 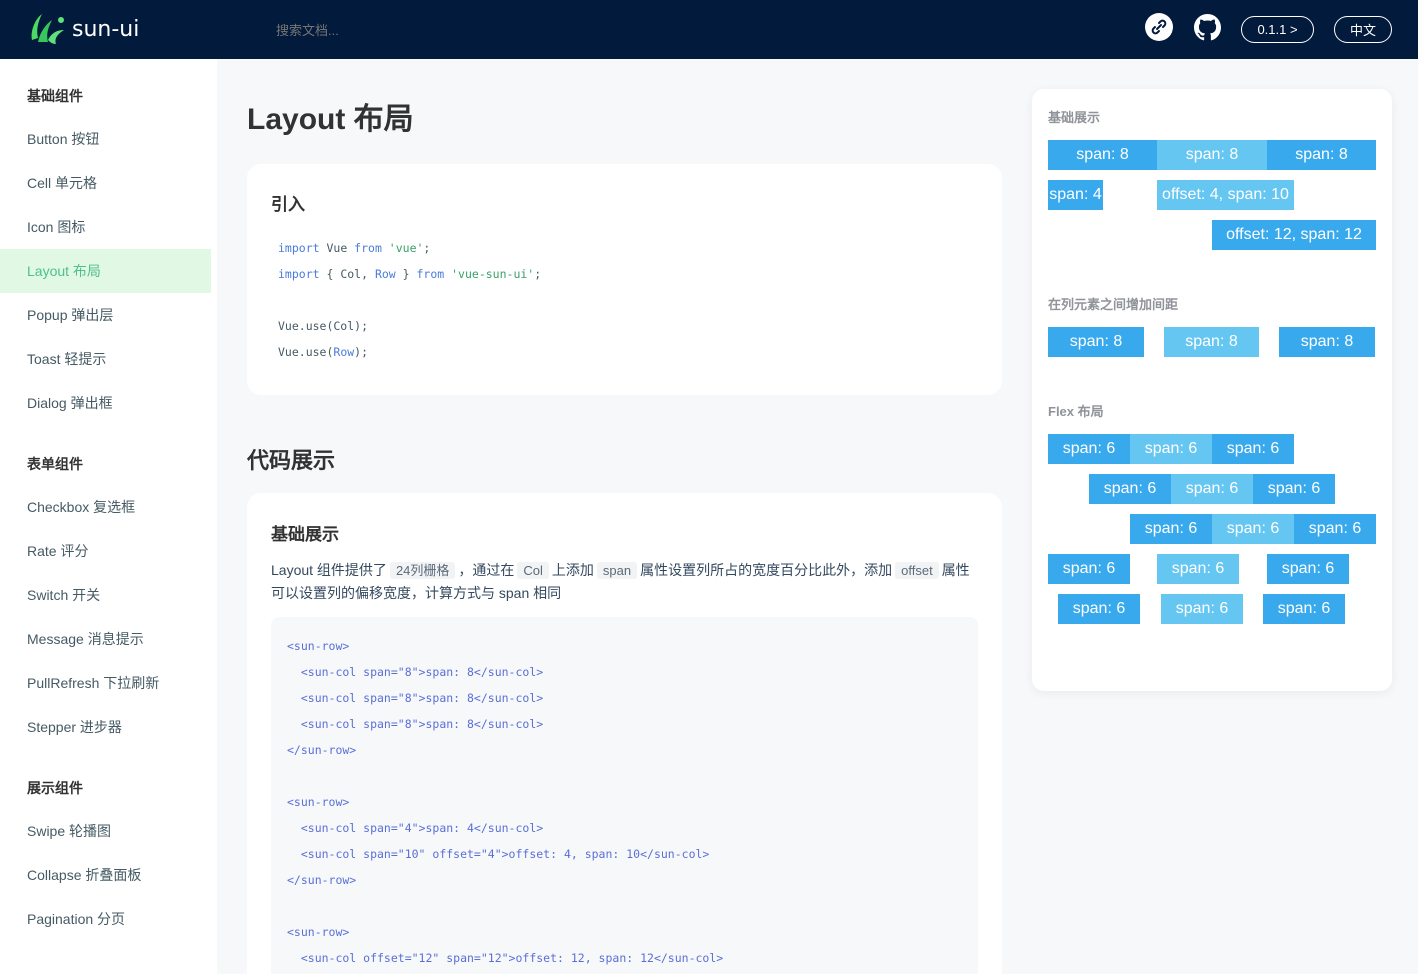 I want to click on desc-text: 上添加, so click(x=572, y=570).